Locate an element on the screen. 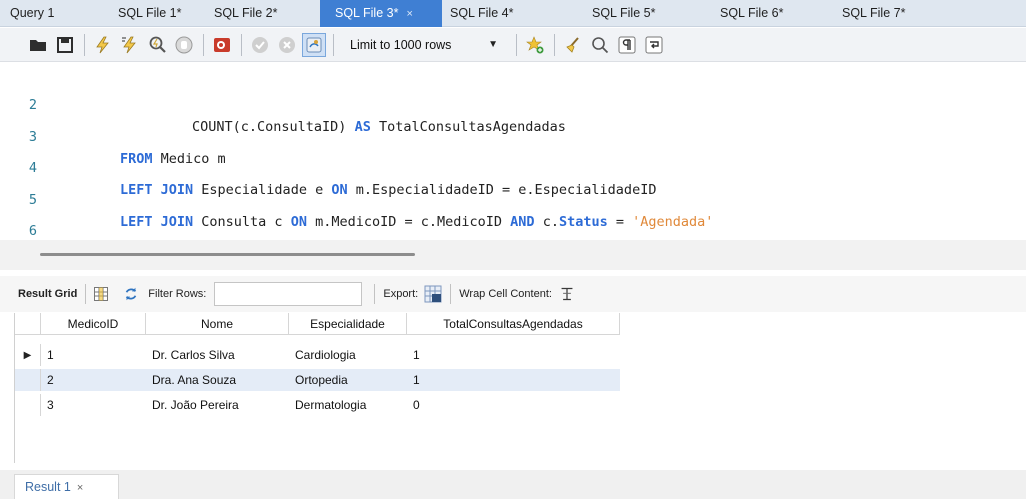 This screenshot has width=1026, height=499. limit-rows-value: Limit to 1000 rows is located at coordinates (401, 44).